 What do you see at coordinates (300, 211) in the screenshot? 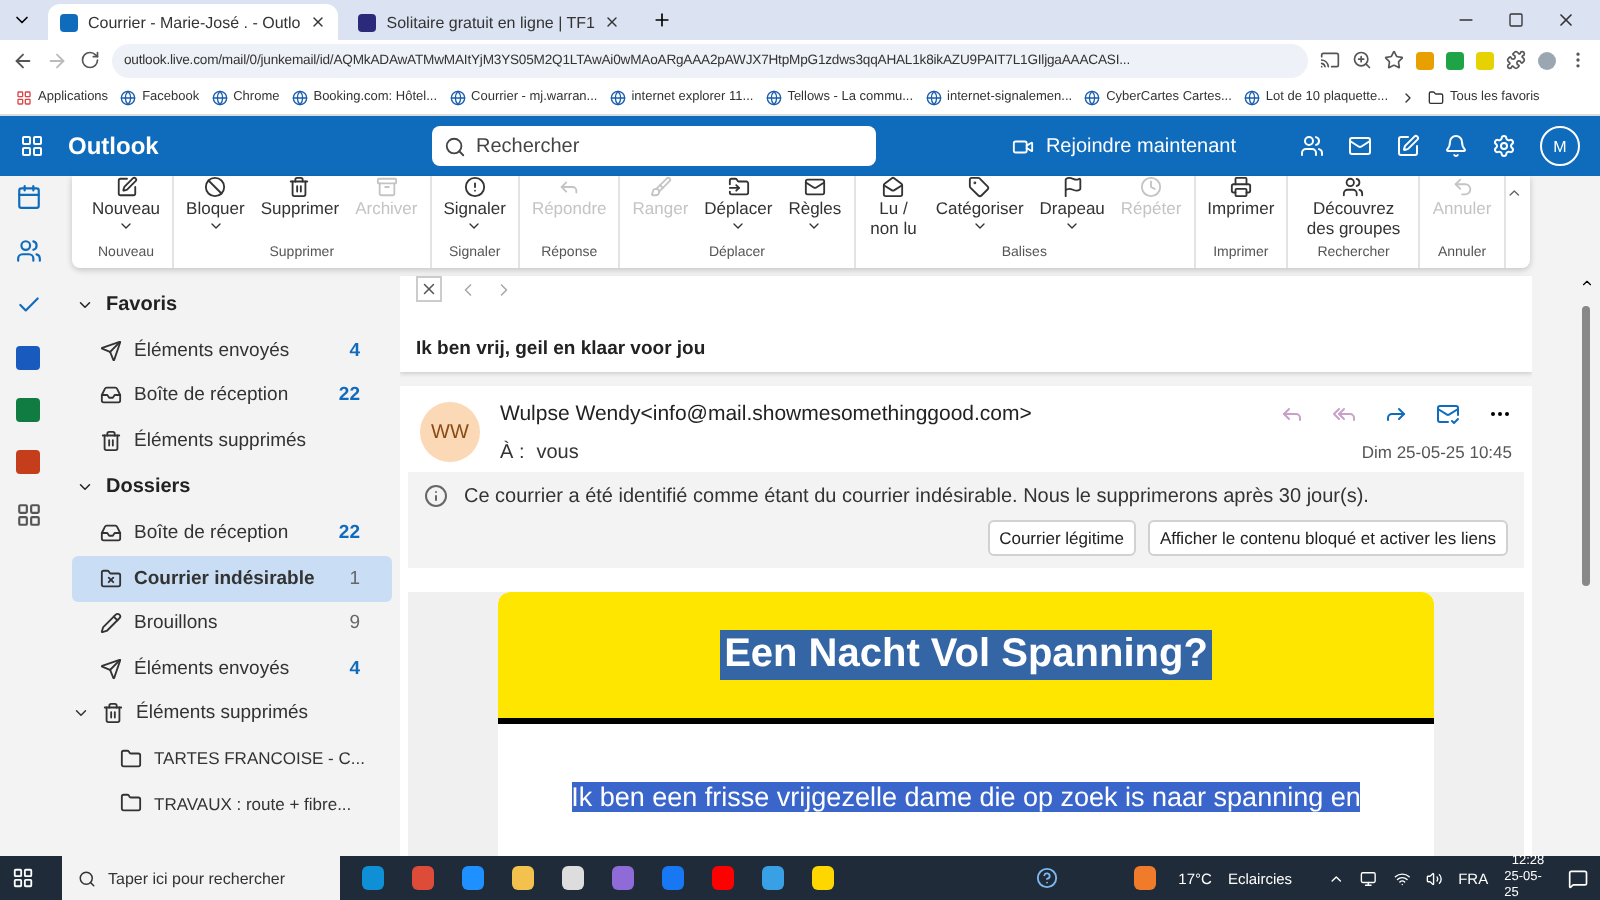
I see `ribbon-button: Supprimer` at bounding box center [300, 211].